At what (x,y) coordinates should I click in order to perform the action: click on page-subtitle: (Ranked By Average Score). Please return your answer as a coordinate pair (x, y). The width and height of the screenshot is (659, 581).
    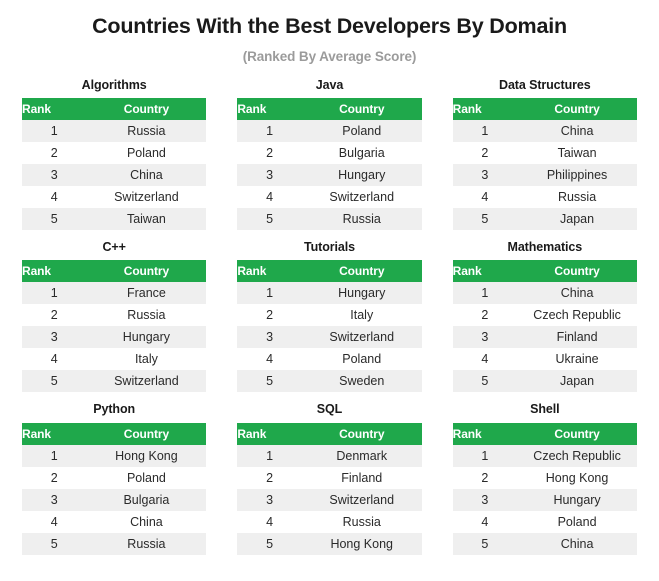
    Looking at the image, I should click on (329, 56).